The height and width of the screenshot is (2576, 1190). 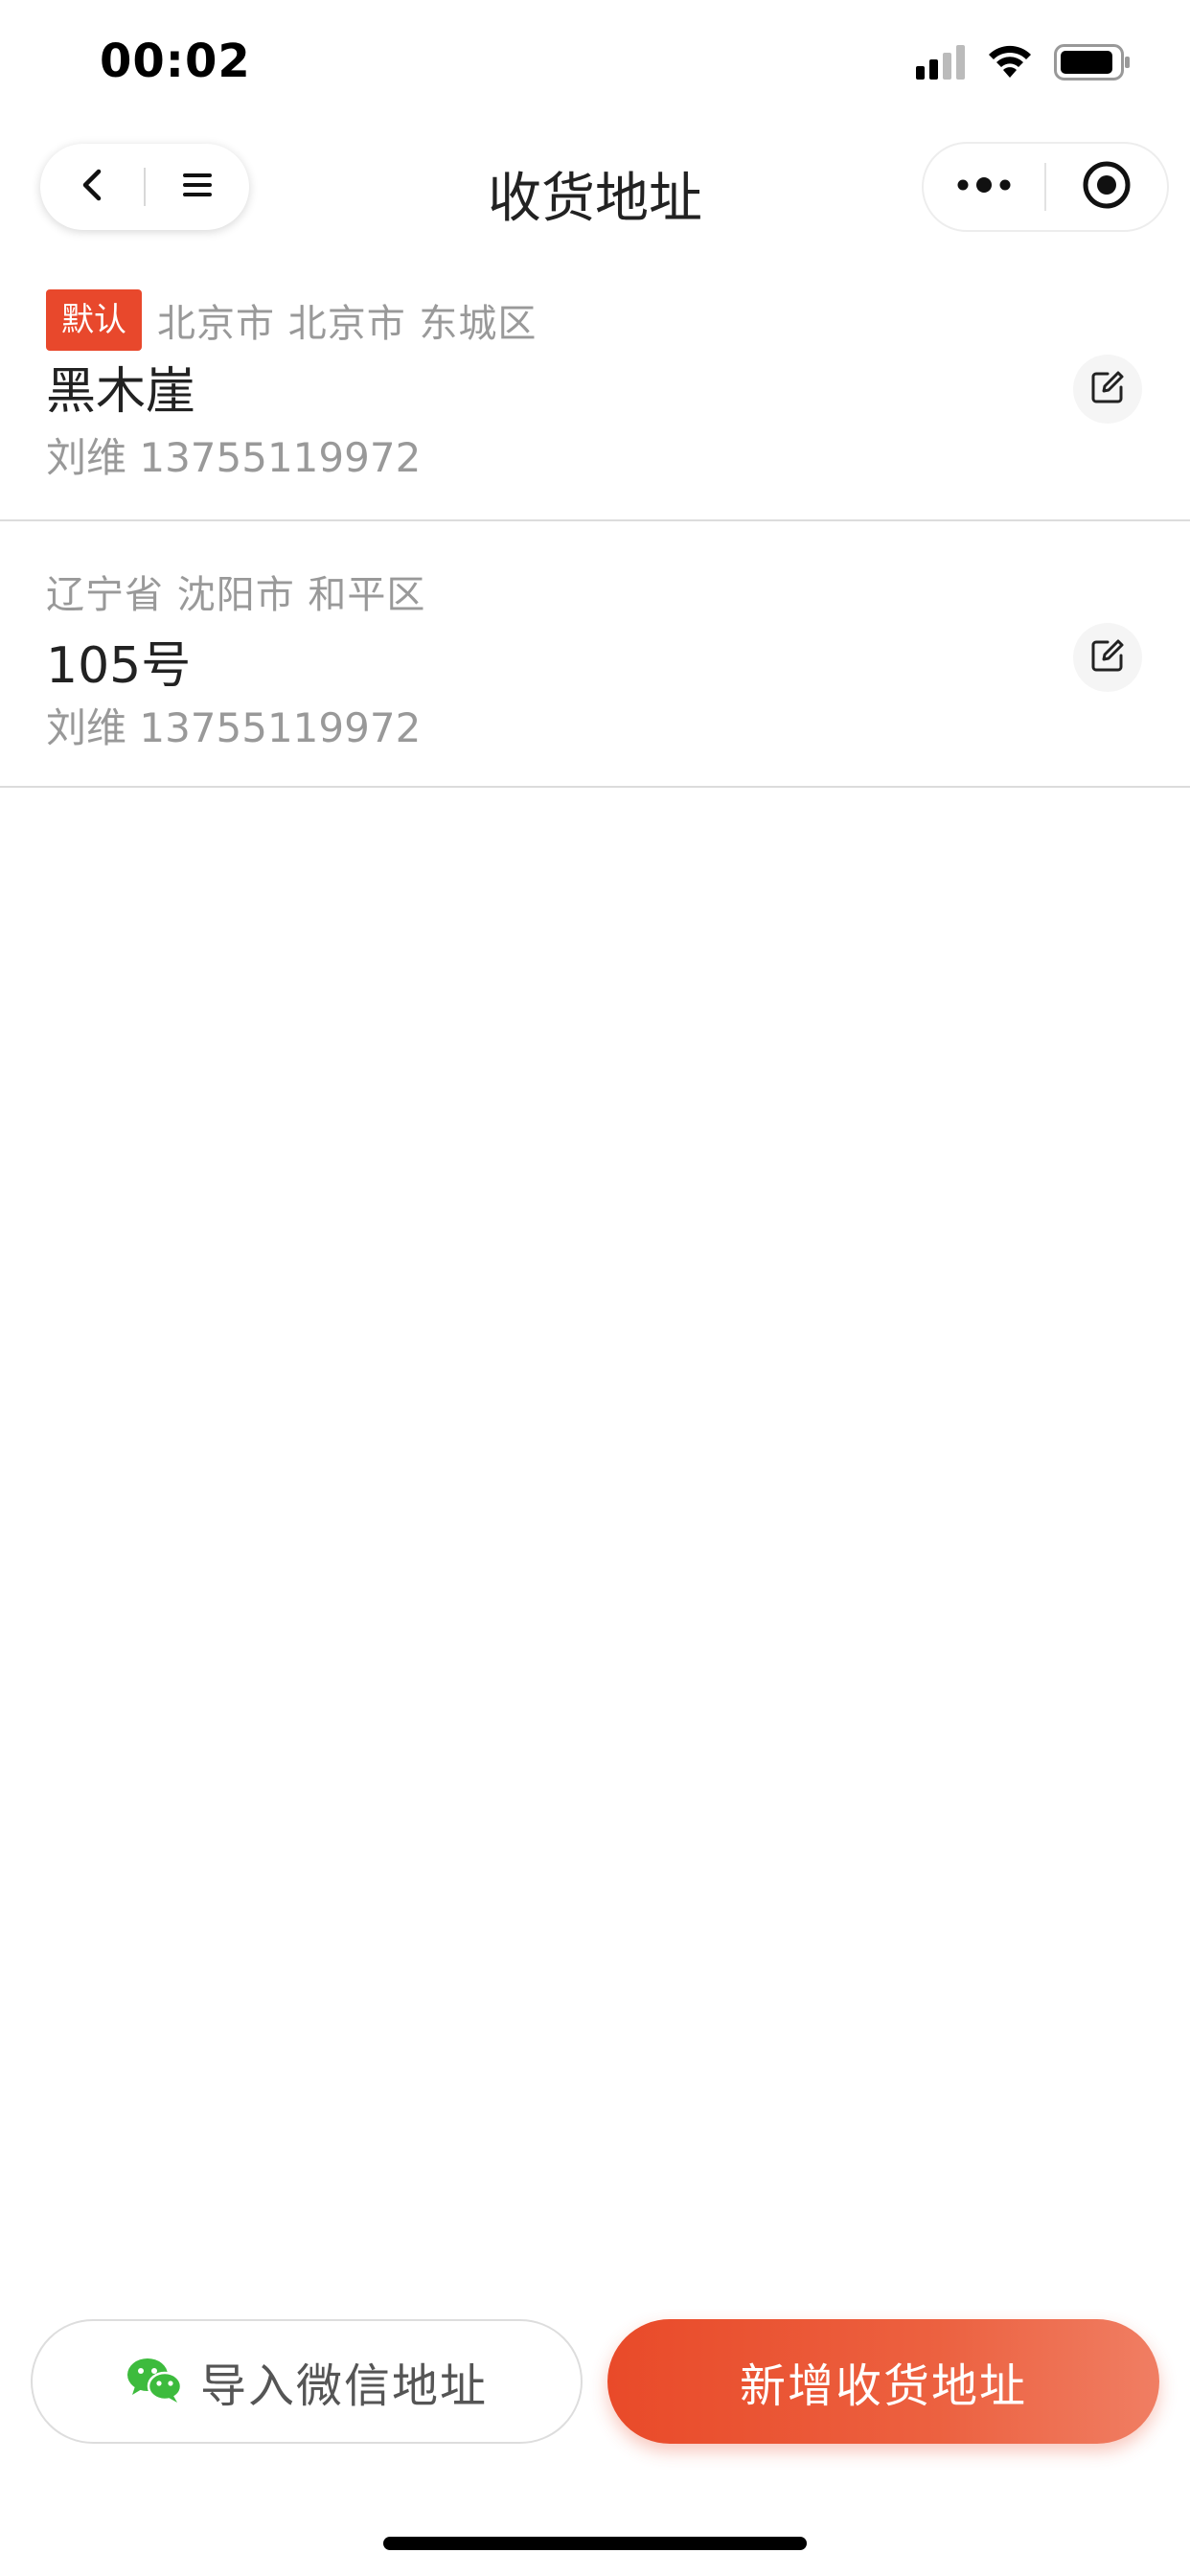 What do you see at coordinates (1093, 64) in the screenshot?
I see `battery-icon` at bounding box center [1093, 64].